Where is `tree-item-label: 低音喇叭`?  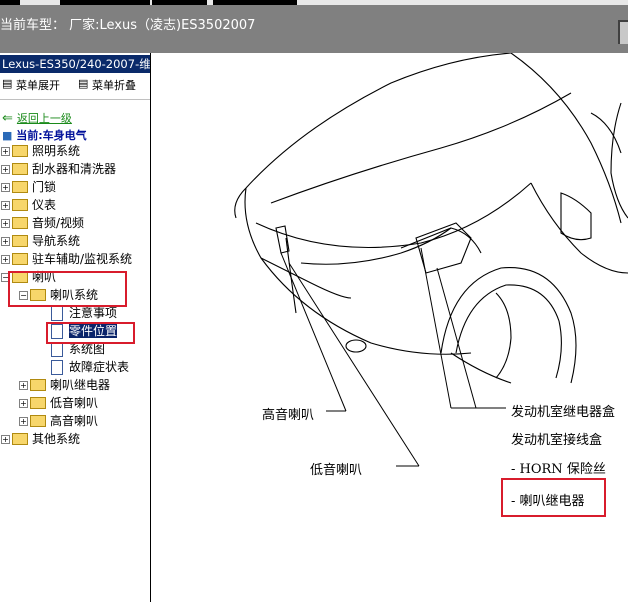 tree-item-label: 低音喇叭 is located at coordinates (74, 403).